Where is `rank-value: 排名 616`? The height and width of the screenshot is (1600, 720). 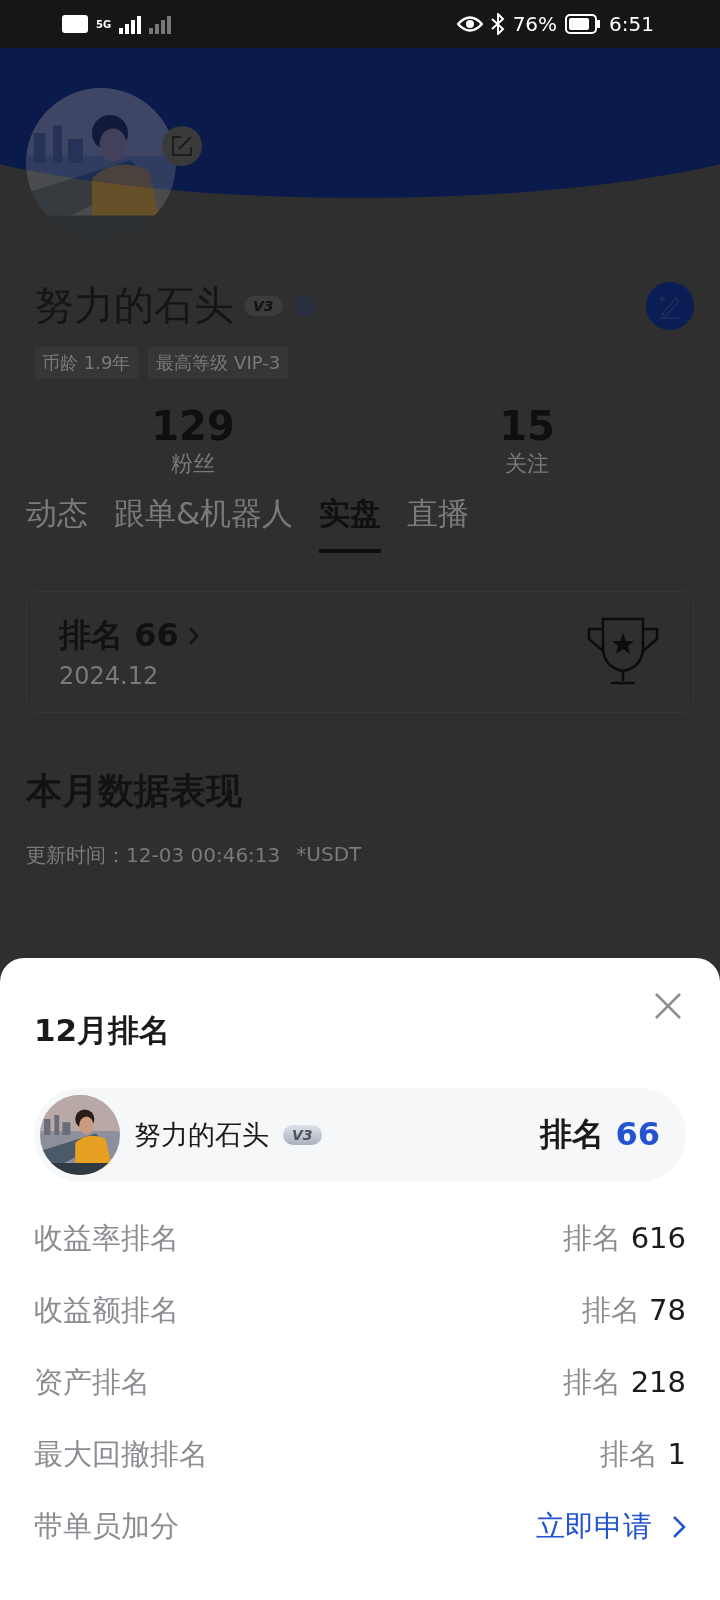
rank-value: 排名 616 is located at coordinates (624, 1238).